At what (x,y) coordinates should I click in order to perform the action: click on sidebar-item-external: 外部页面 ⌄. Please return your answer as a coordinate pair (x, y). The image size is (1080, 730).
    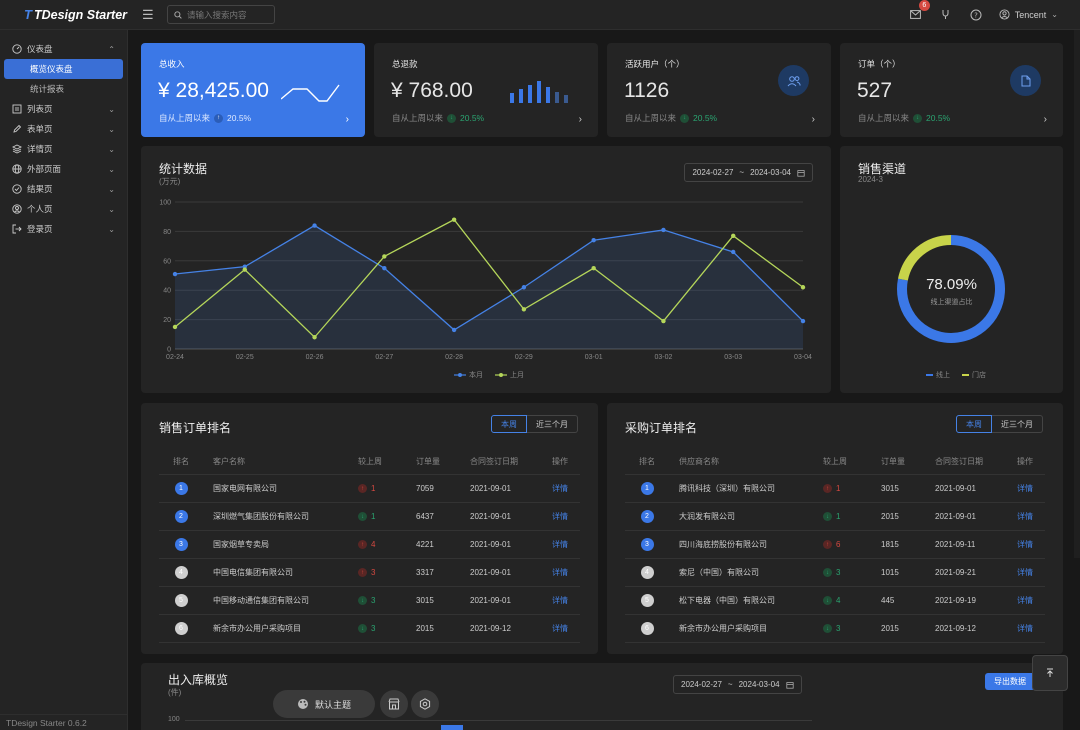
    Looking at the image, I should click on (63, 169).